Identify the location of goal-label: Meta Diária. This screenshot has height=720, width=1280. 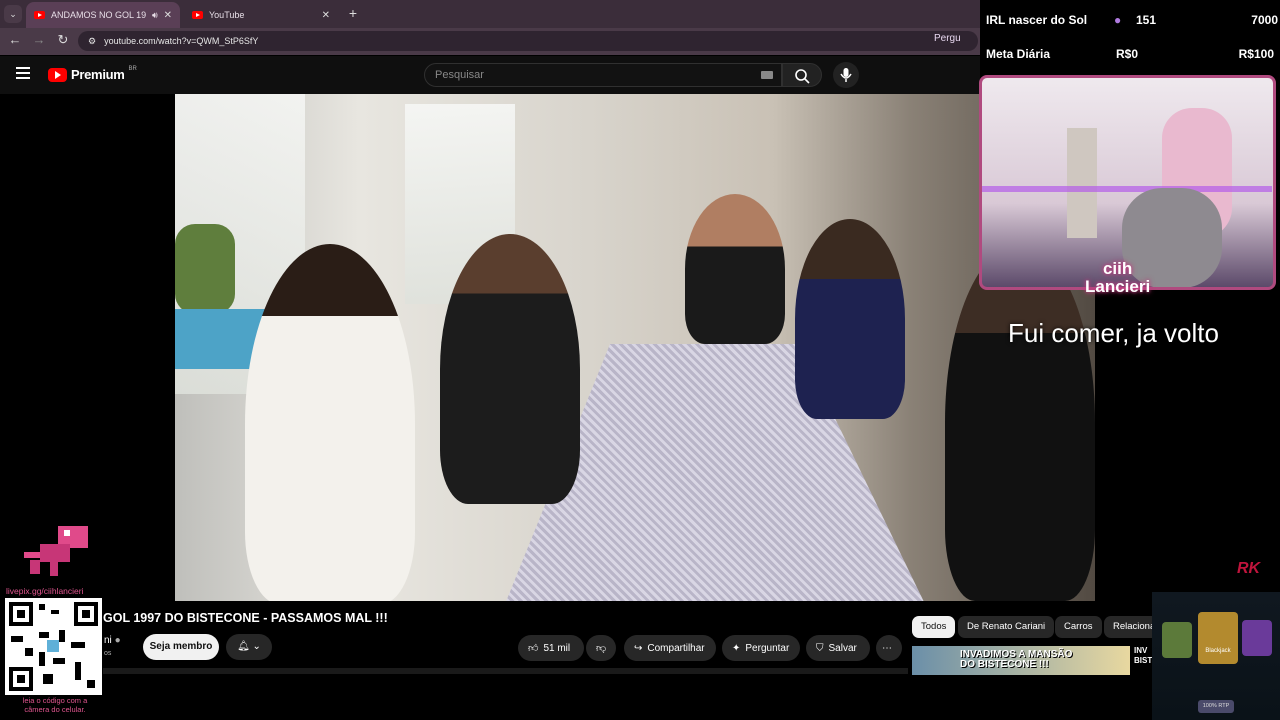
(1018, 54).